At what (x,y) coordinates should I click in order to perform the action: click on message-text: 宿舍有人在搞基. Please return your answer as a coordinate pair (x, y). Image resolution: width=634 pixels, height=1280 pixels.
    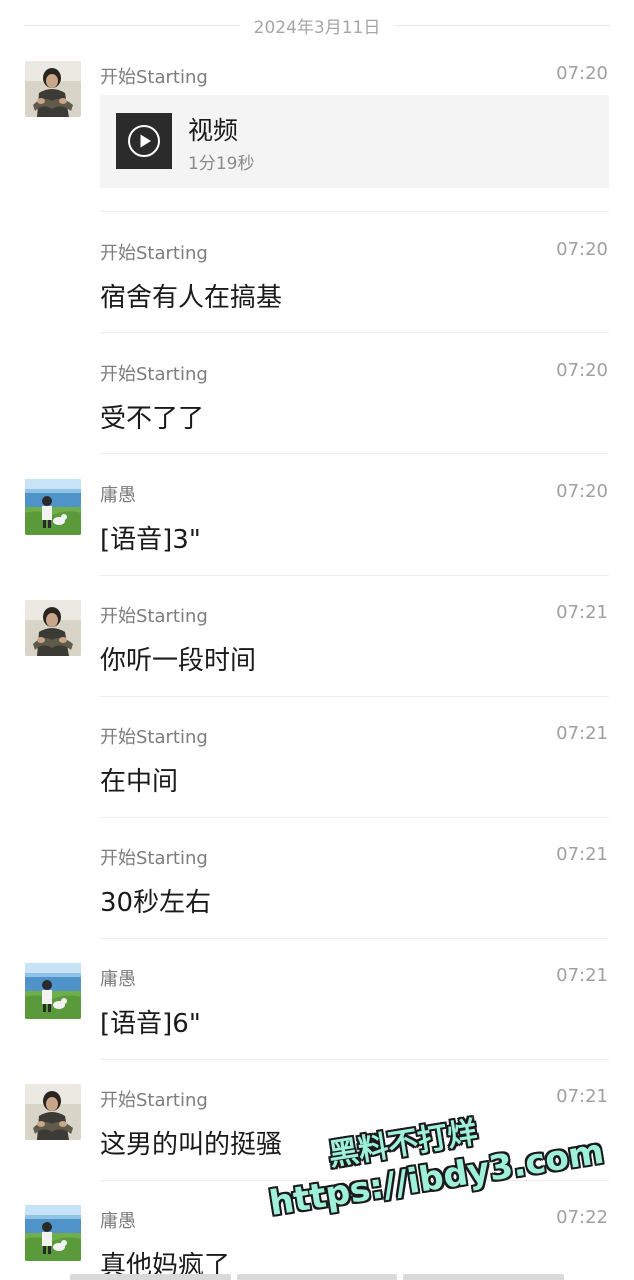
    Looking at the image, I should click on (191, 298).